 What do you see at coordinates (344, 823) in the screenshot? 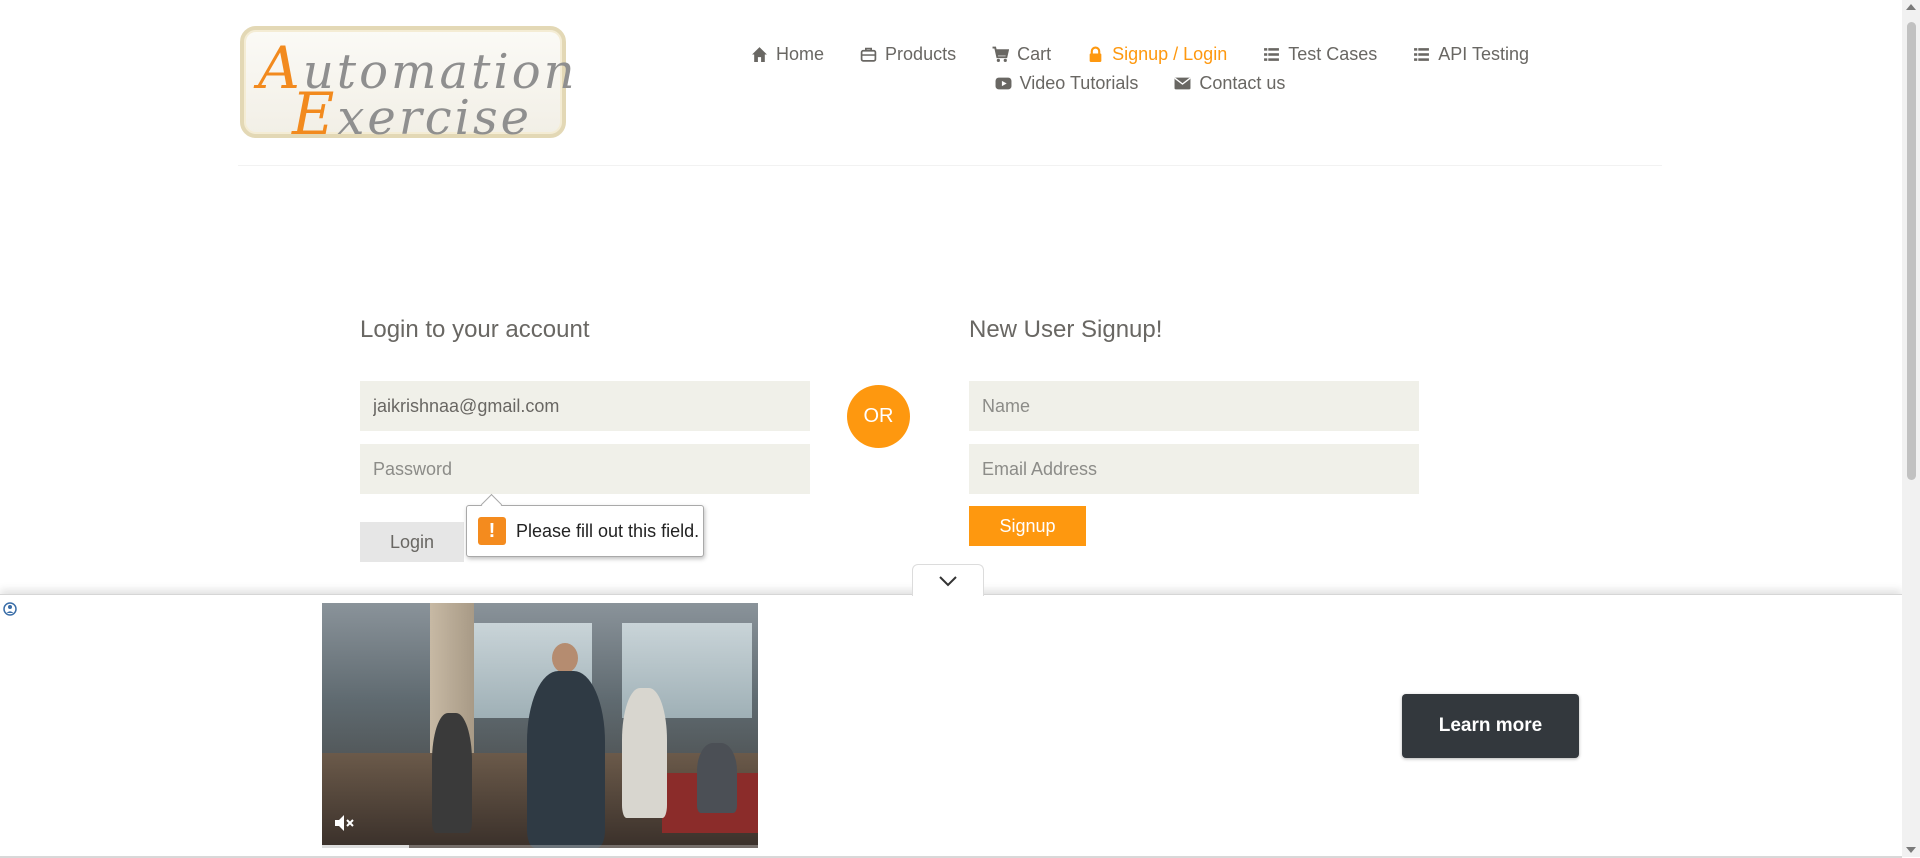
I see `mute-icon` at bounding box center [344, 823].